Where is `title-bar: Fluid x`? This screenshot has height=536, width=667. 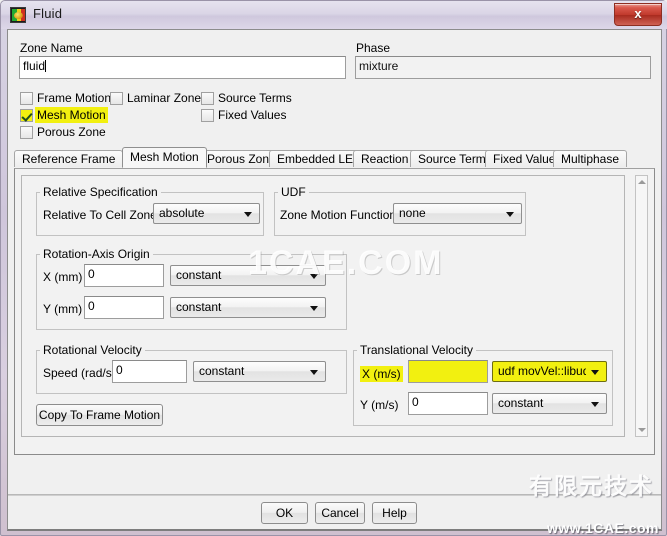 title-bar: Fluid x is located at coordinates (334, 15).